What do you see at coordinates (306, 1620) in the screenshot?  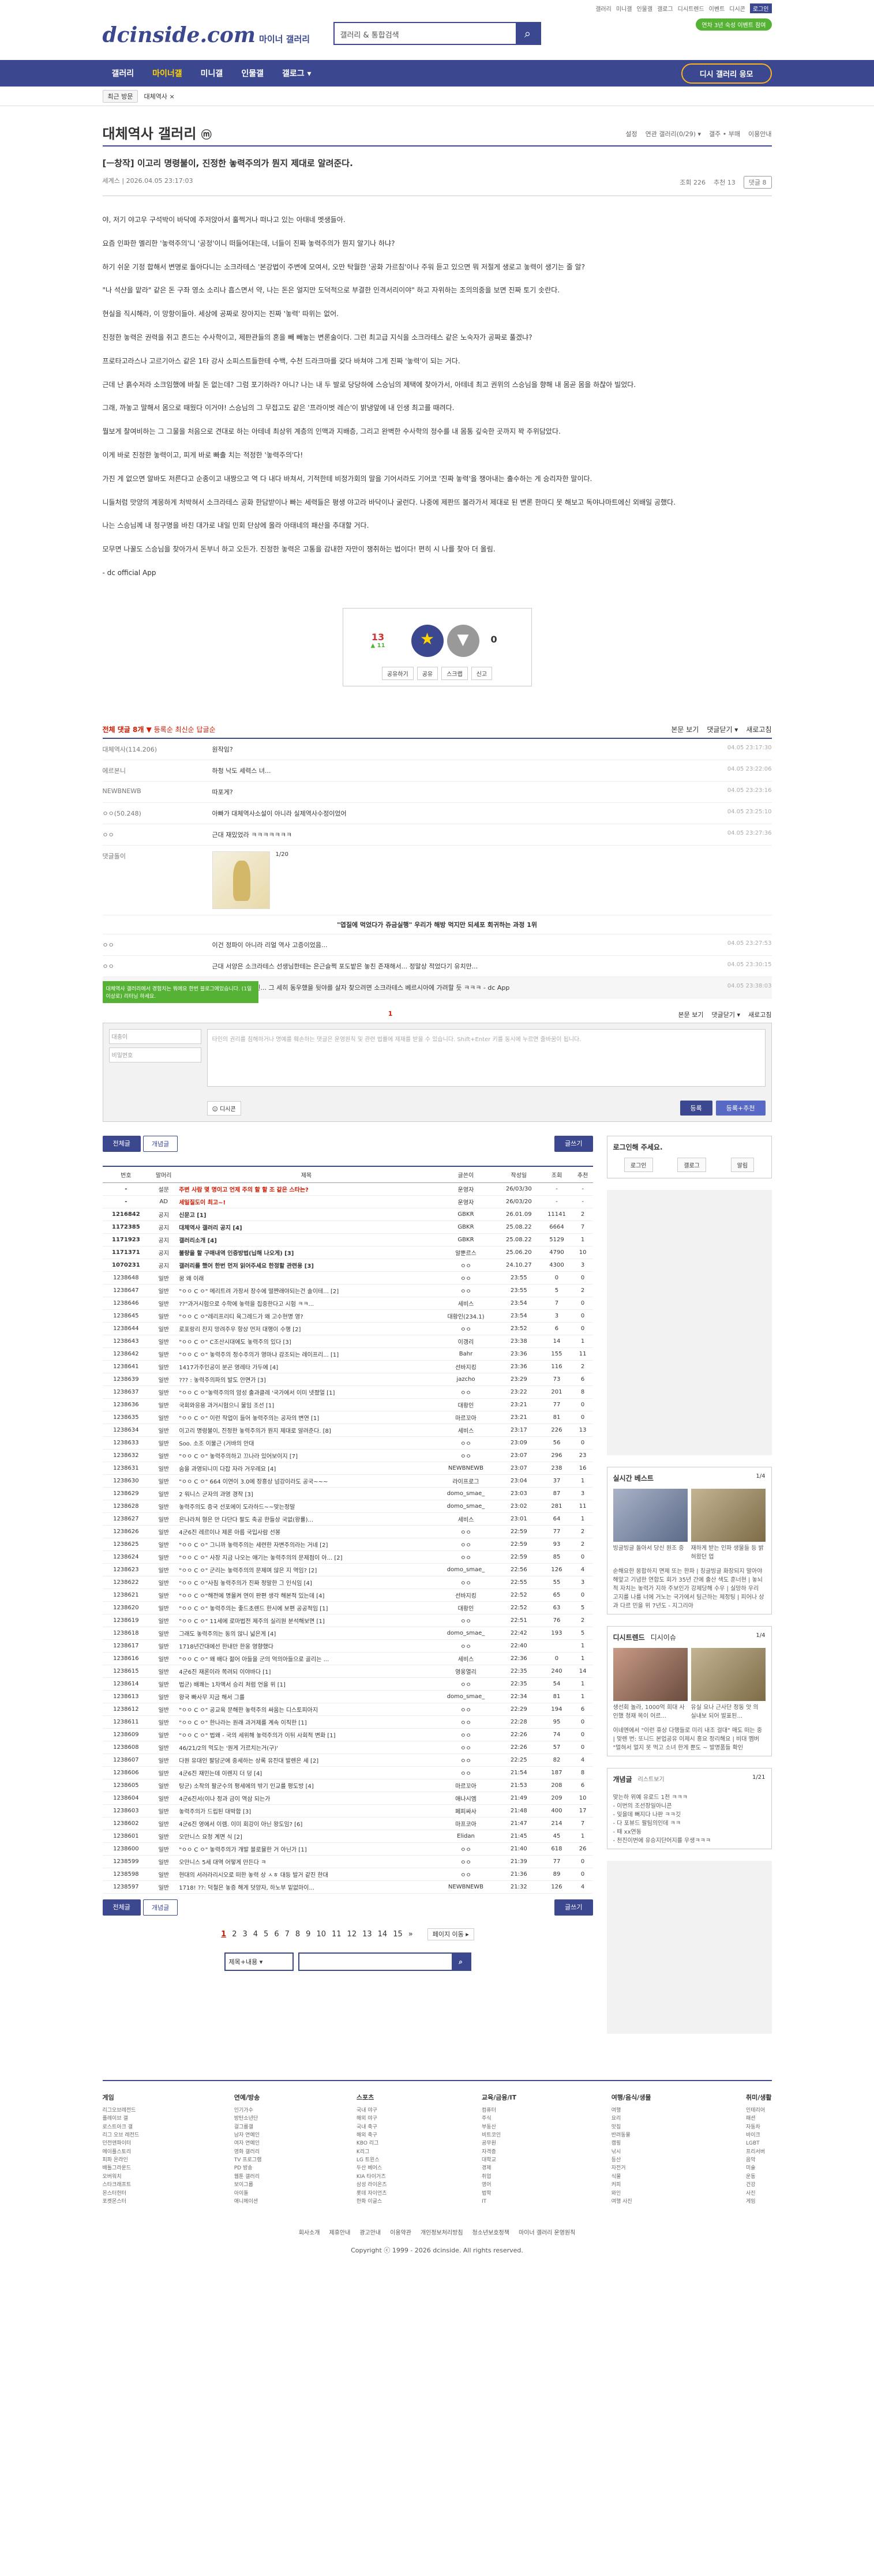 I see `post-subject: "ㅇㅇ C ㅇ" 11세에 로마법전 제주의 실리원 분석해보면 [1]` at bounding box center [306, 1620].